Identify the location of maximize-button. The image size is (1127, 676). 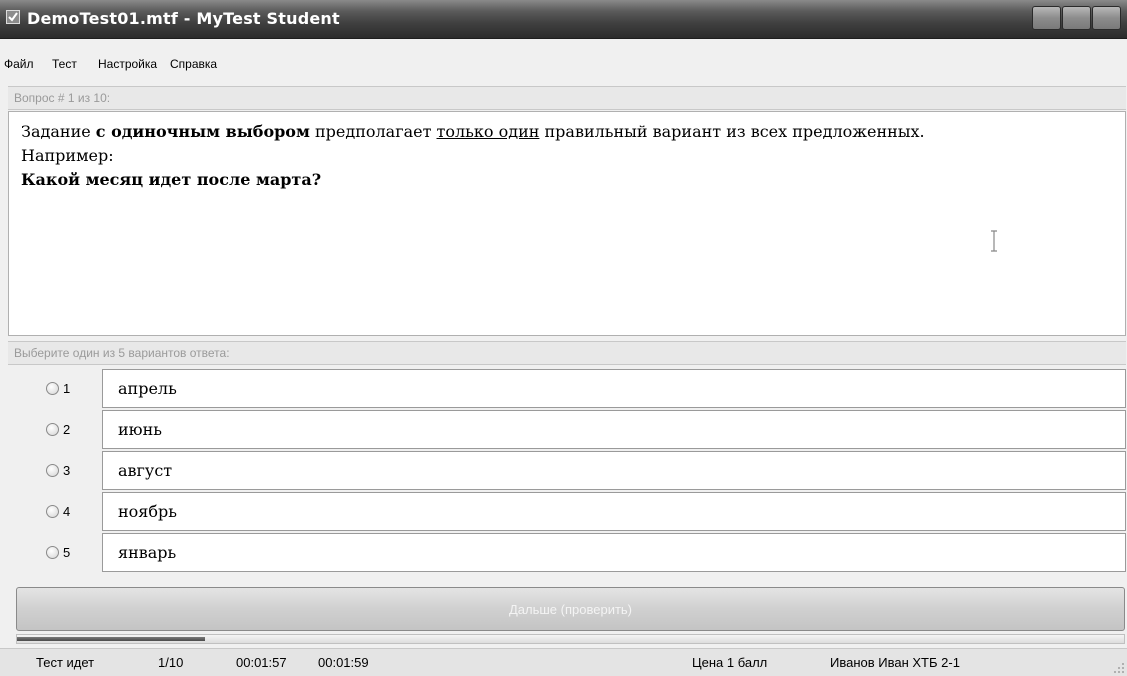
(1076, 18).